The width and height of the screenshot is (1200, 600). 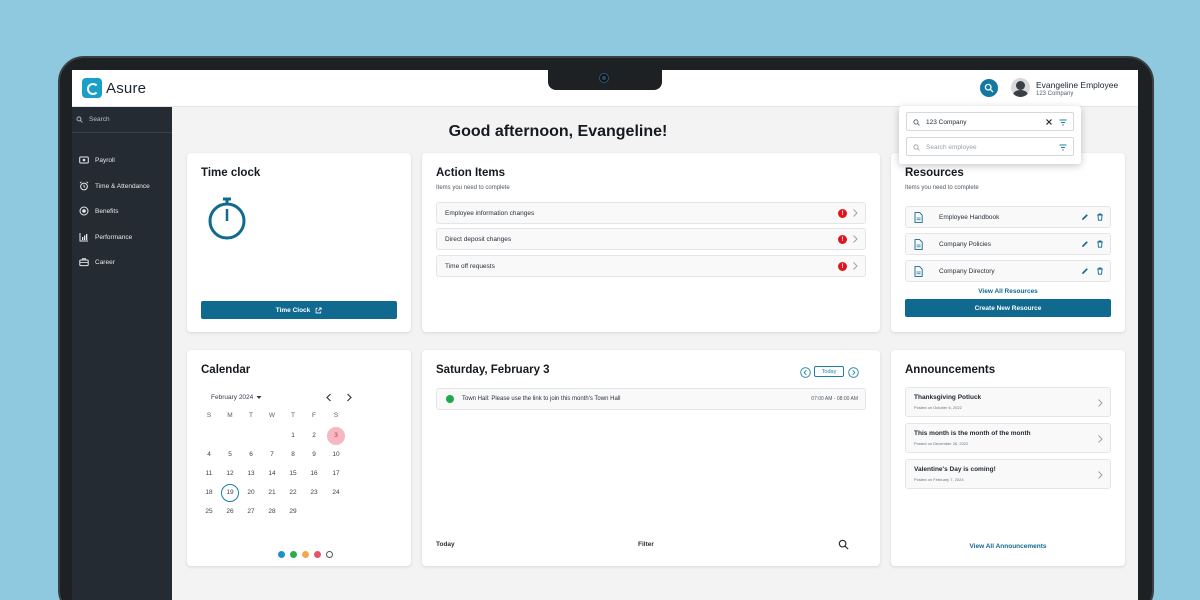 I want to click on calendar-weekday: F, so click(x=314, y=415).